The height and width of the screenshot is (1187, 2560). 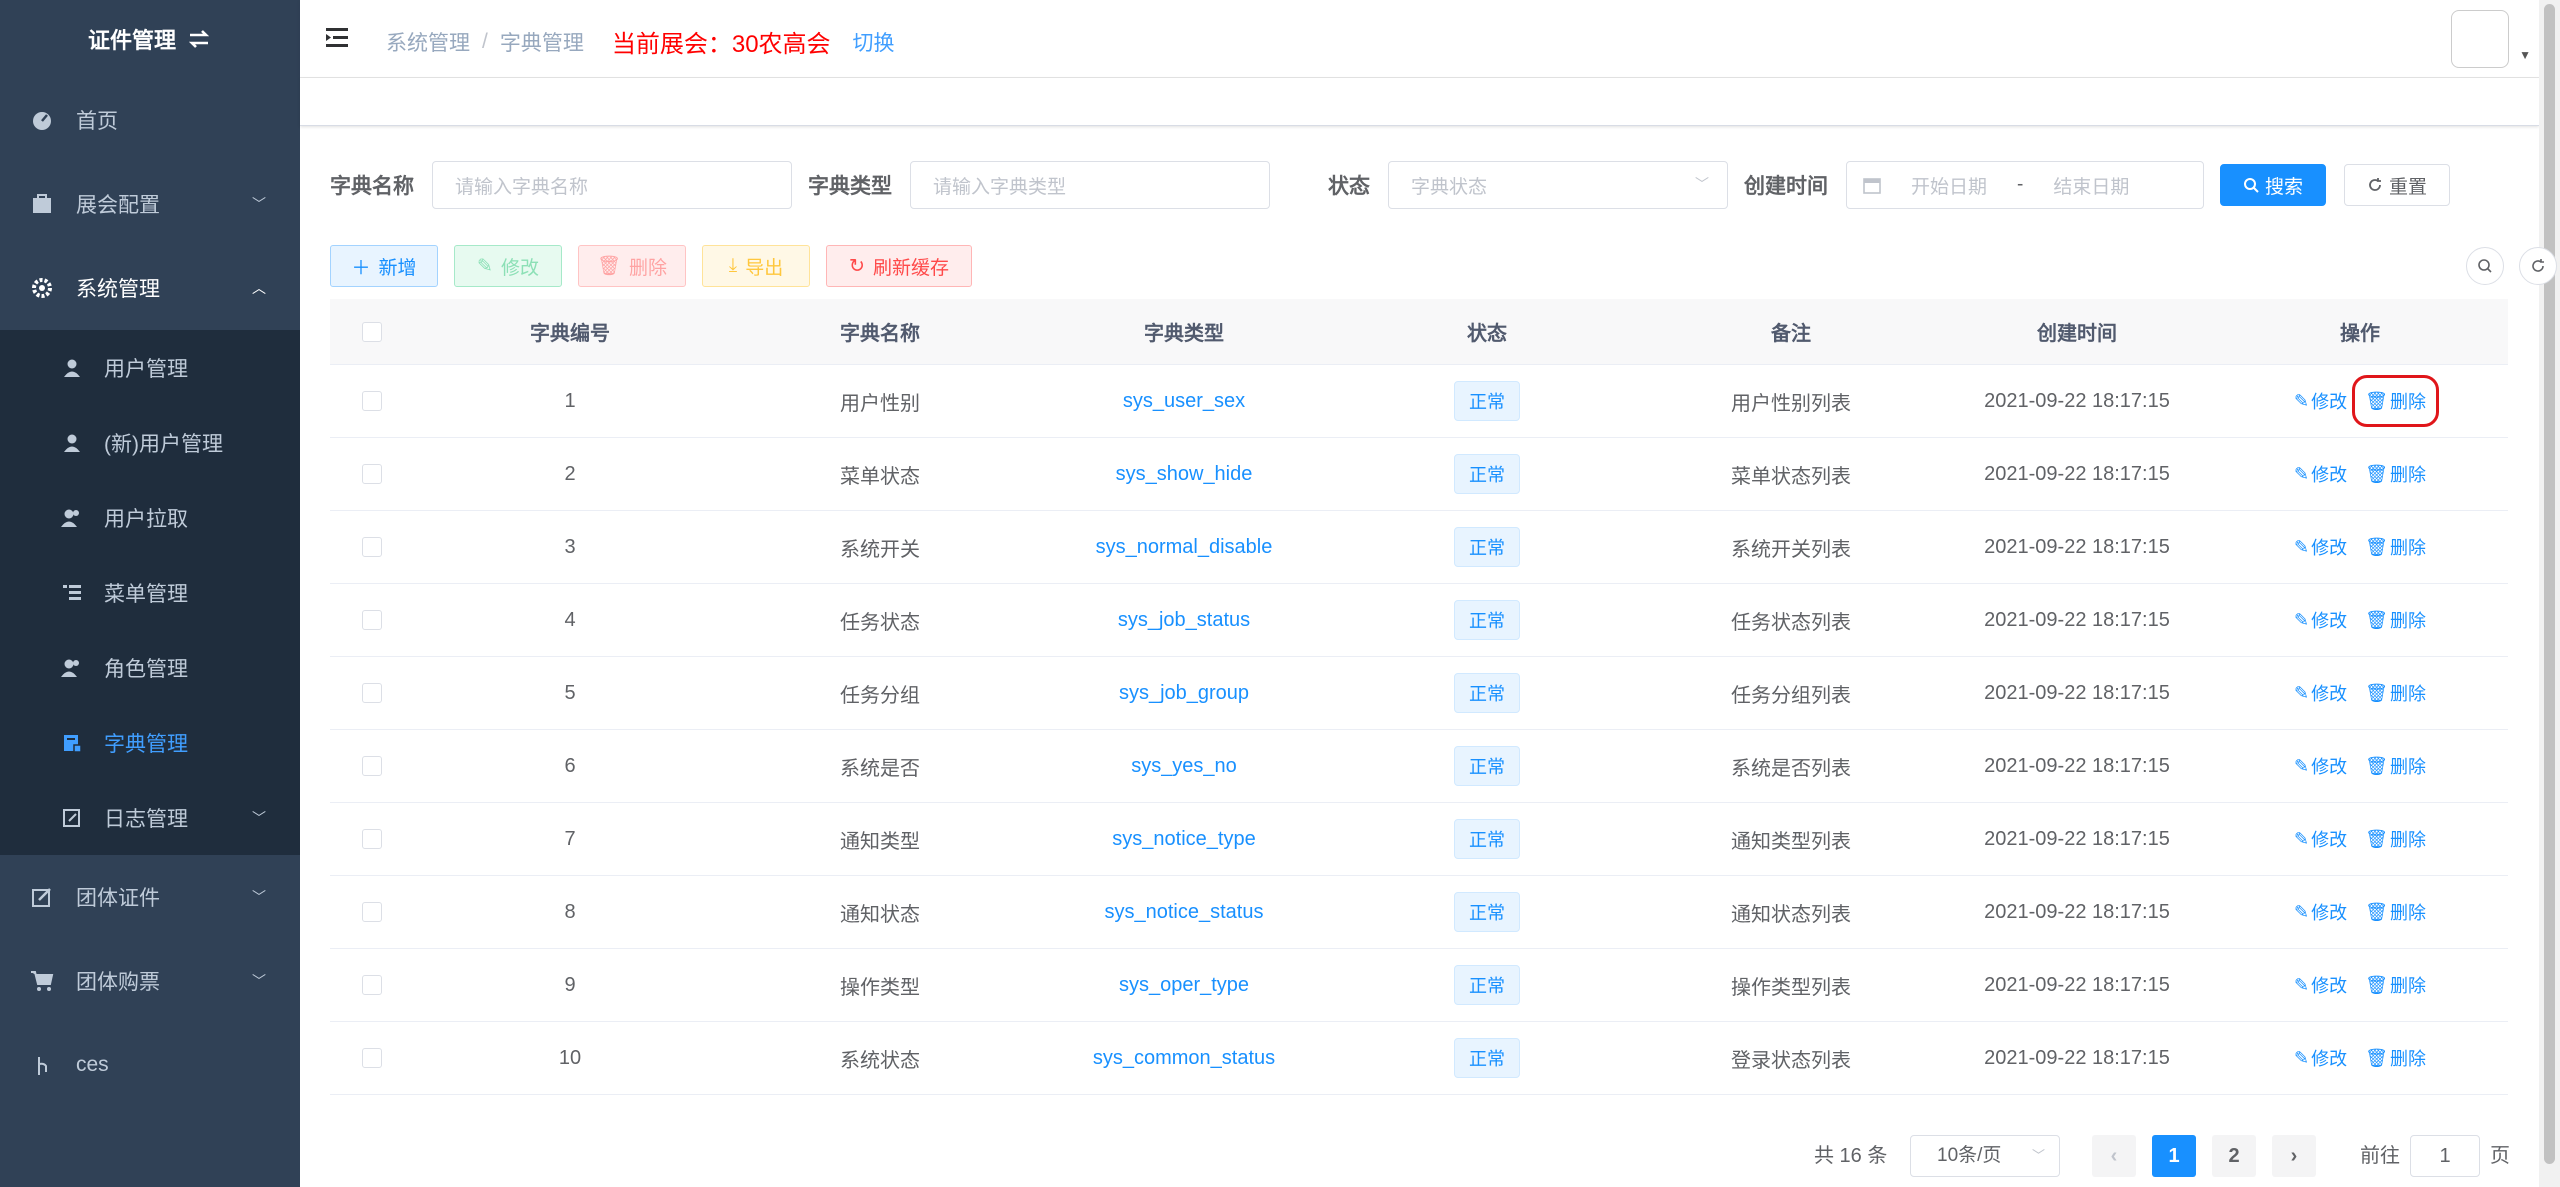 I want to click on logo: 证件管理, so click(x=150, y=39).